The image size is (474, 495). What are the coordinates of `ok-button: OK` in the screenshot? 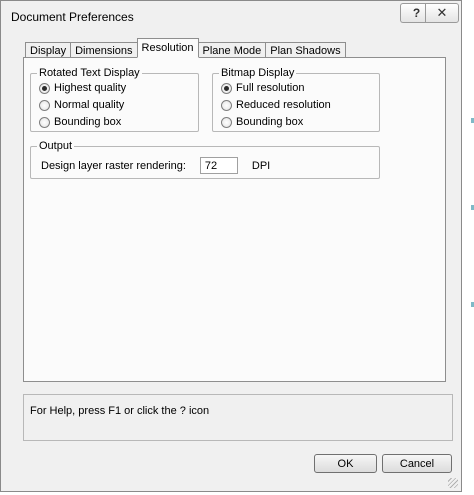 It's located at (345, 463).